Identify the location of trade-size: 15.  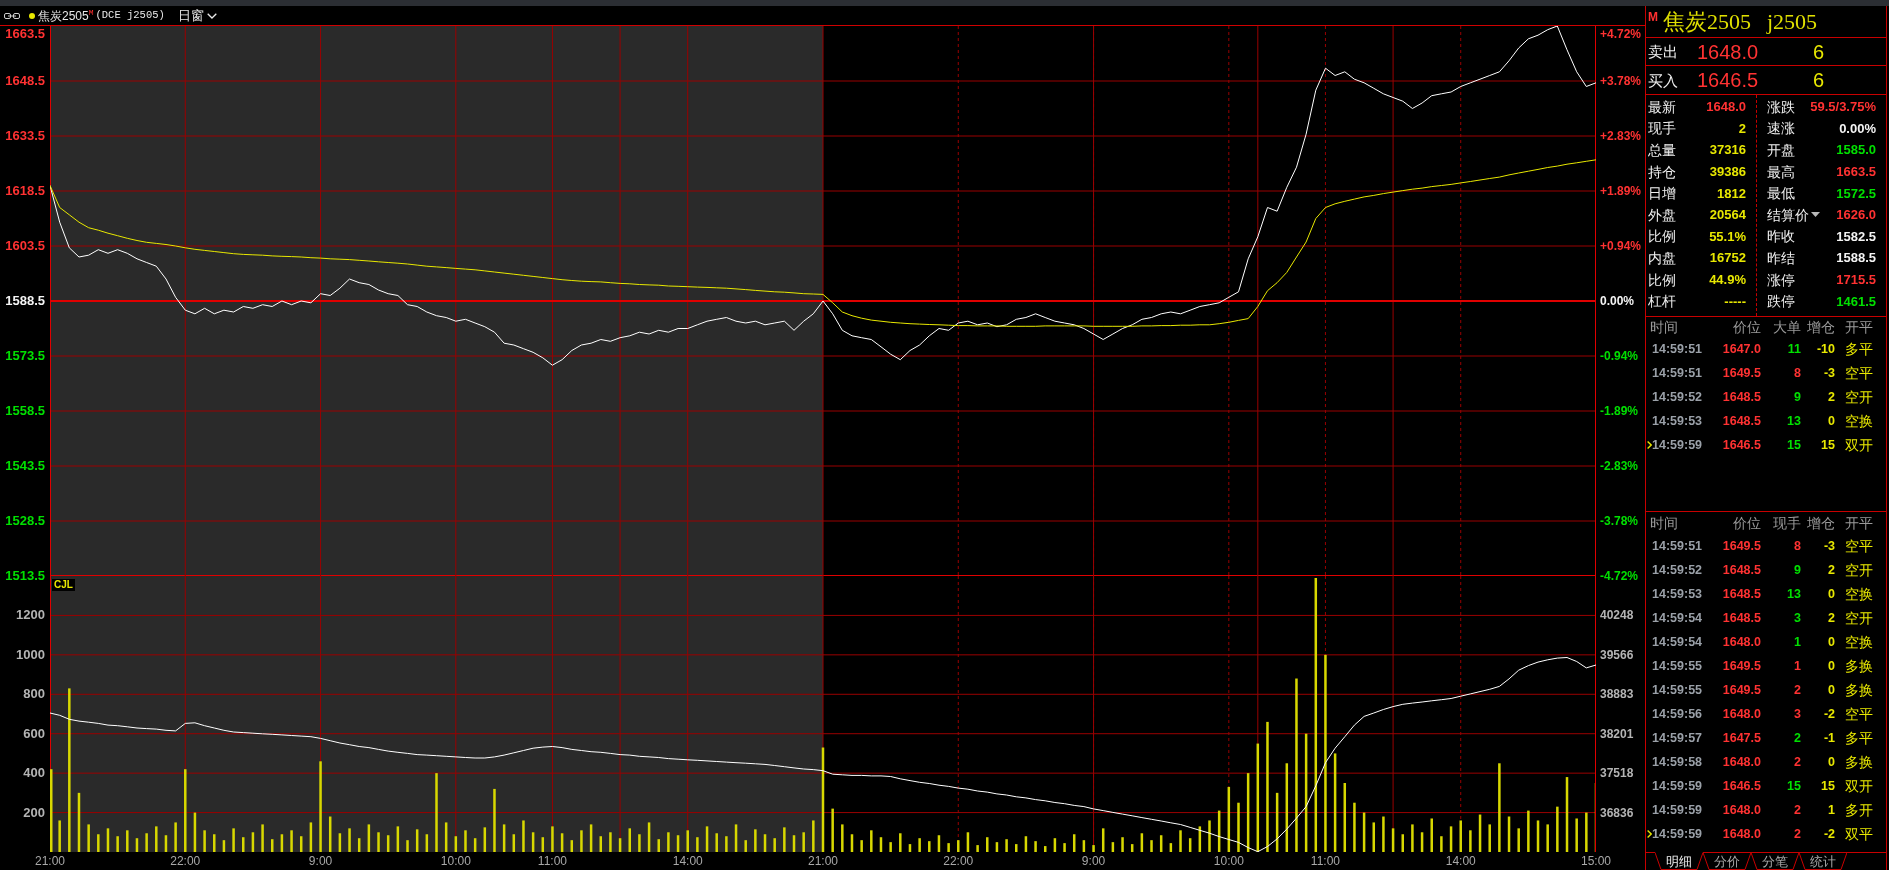
(1794, 786).